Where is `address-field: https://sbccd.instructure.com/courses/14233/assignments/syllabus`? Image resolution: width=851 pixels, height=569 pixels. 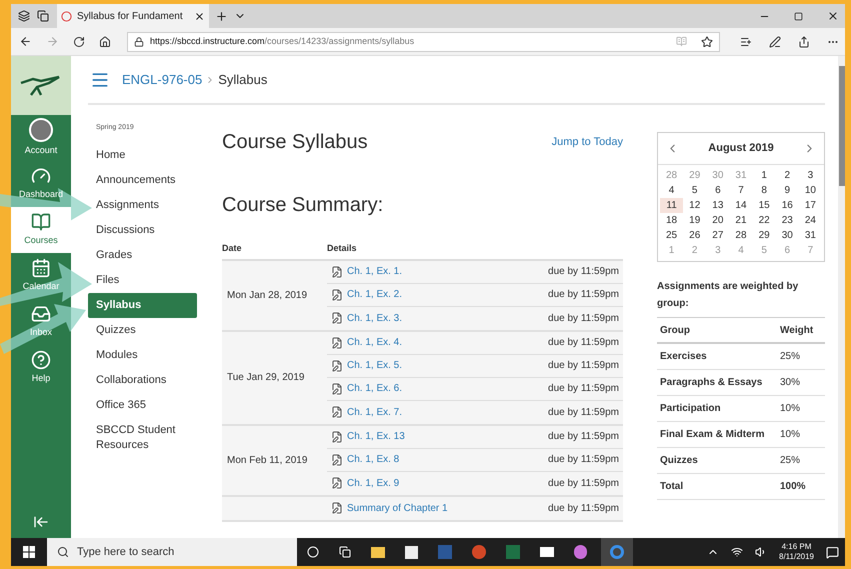
address-field: https://sbccd.instructure.com/courses/14233/assignments/syllabus is located at coordinates (423, 42).